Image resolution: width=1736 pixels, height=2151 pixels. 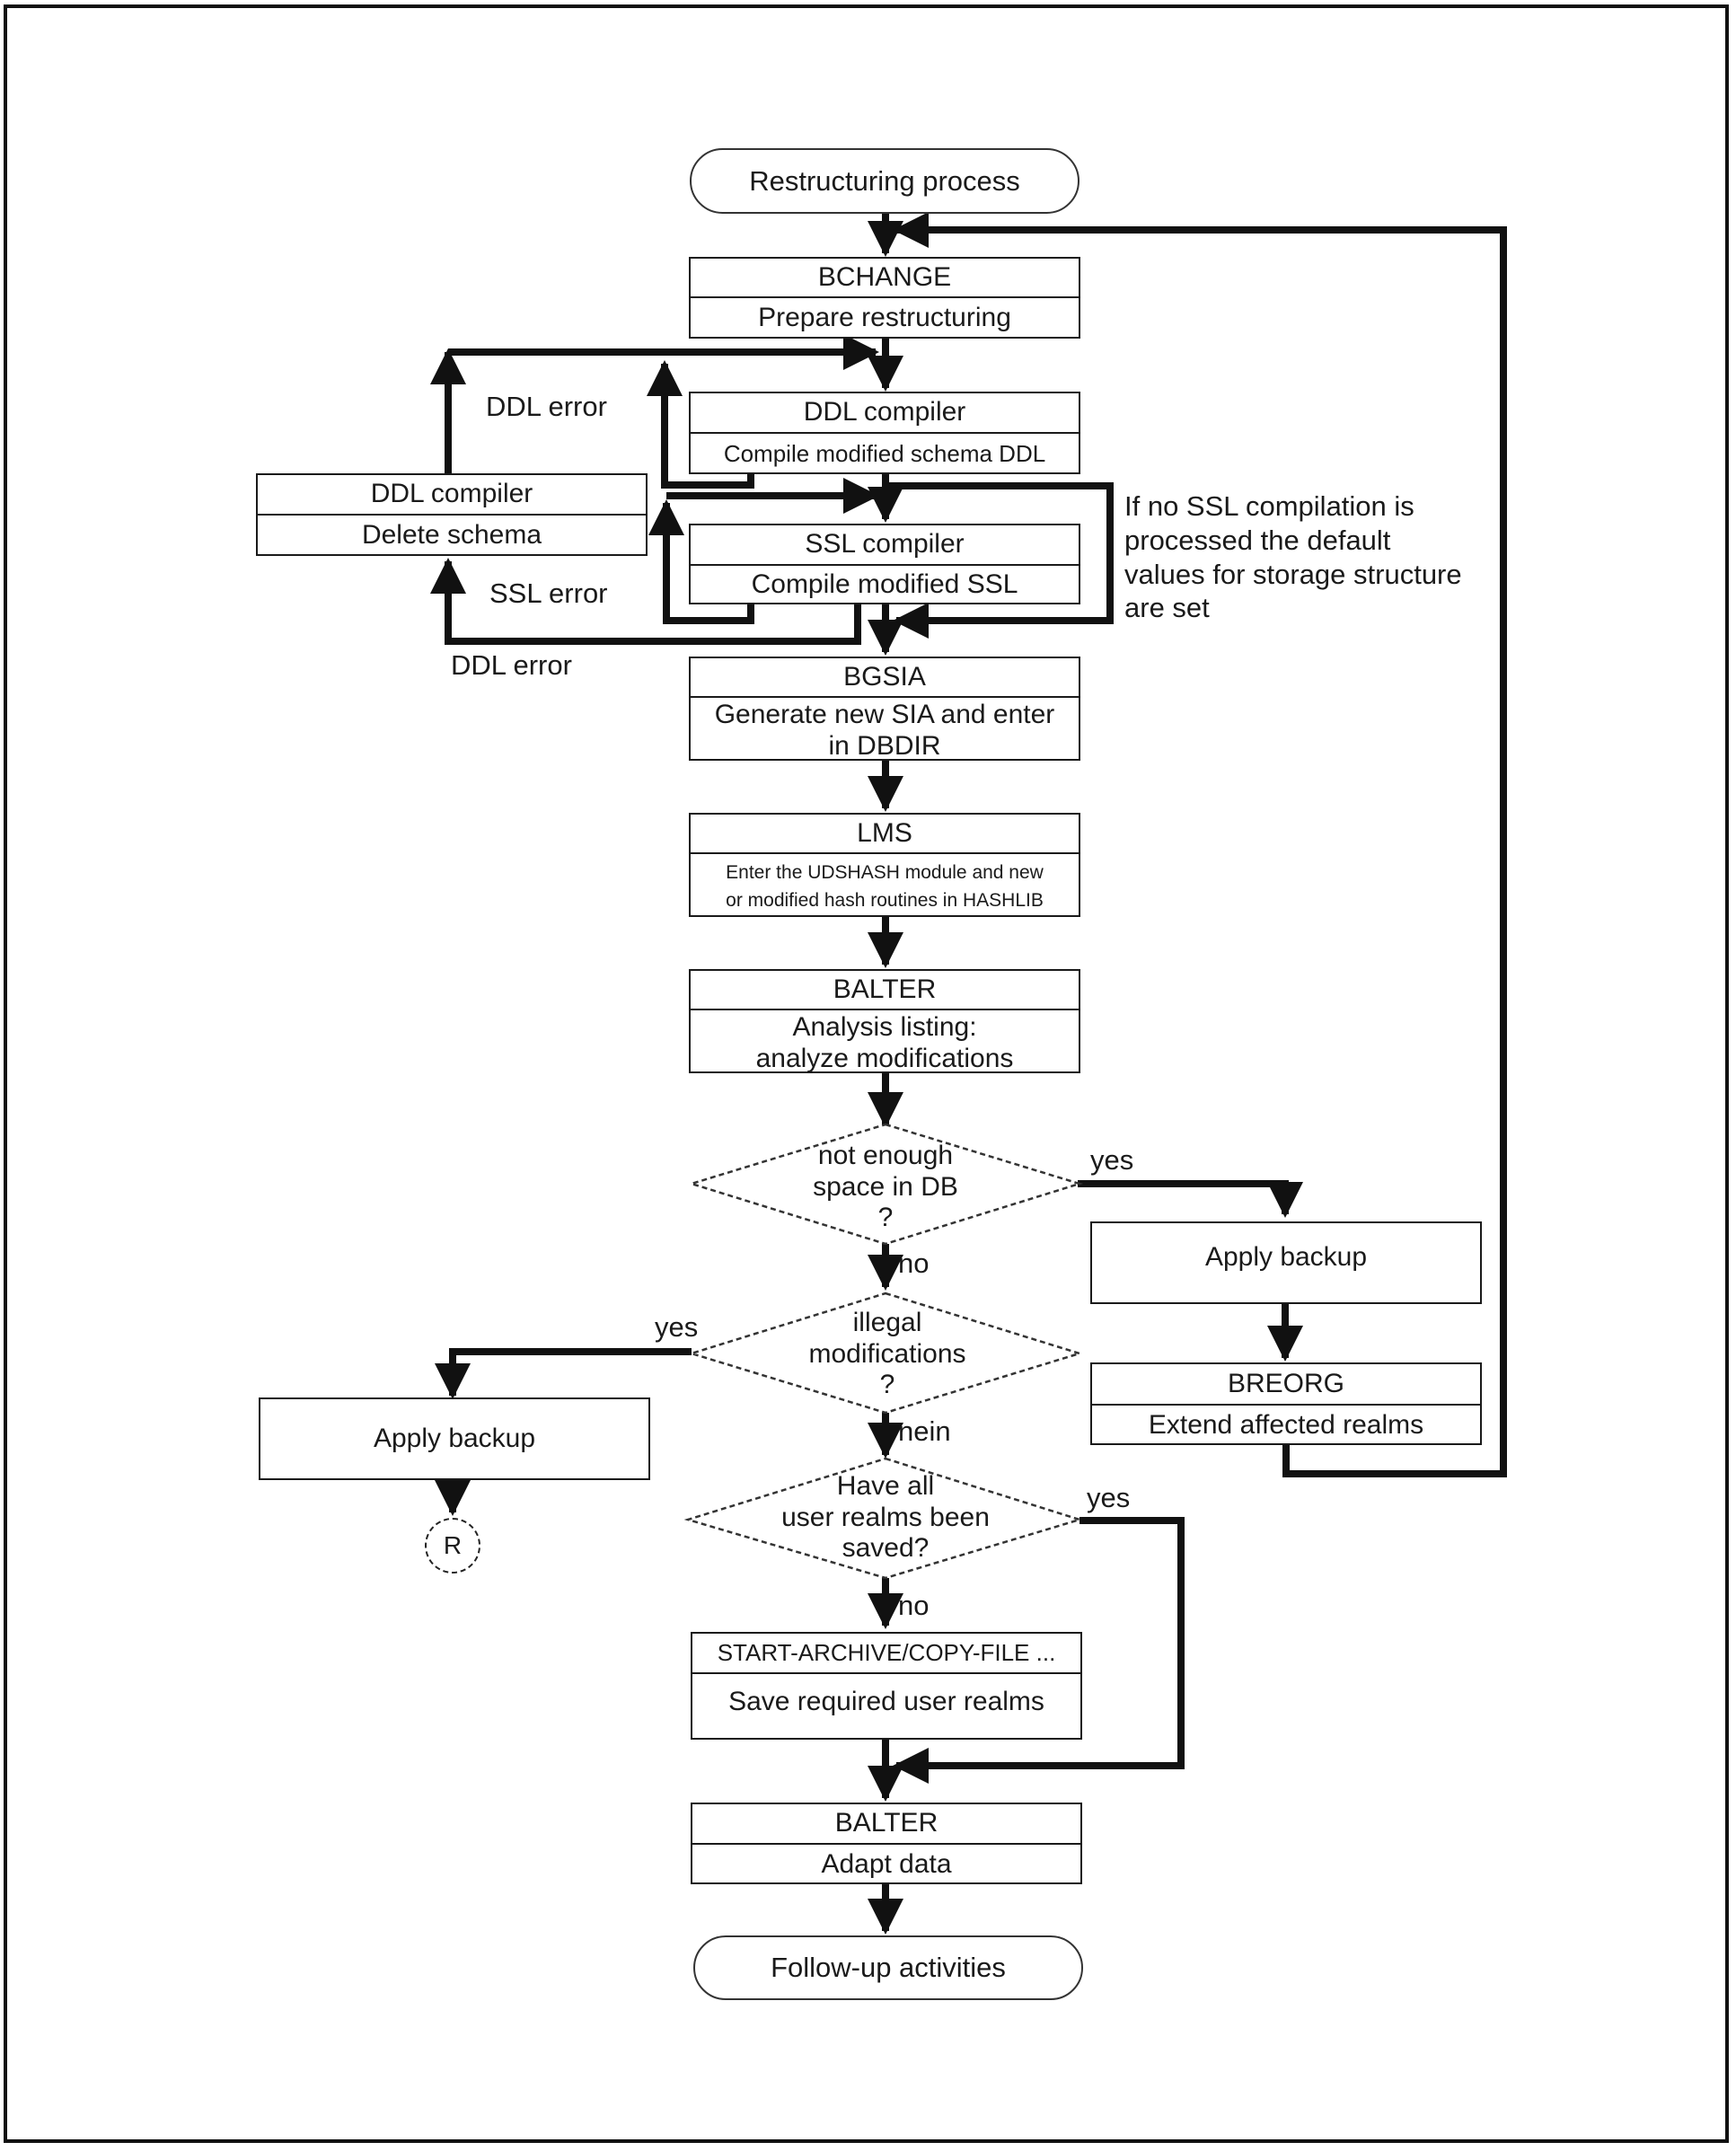 What do you see at coordinates (564, 1373) in the screenshot?
I see `arrow-illegal-yes` at bounding box center [564, 1373].